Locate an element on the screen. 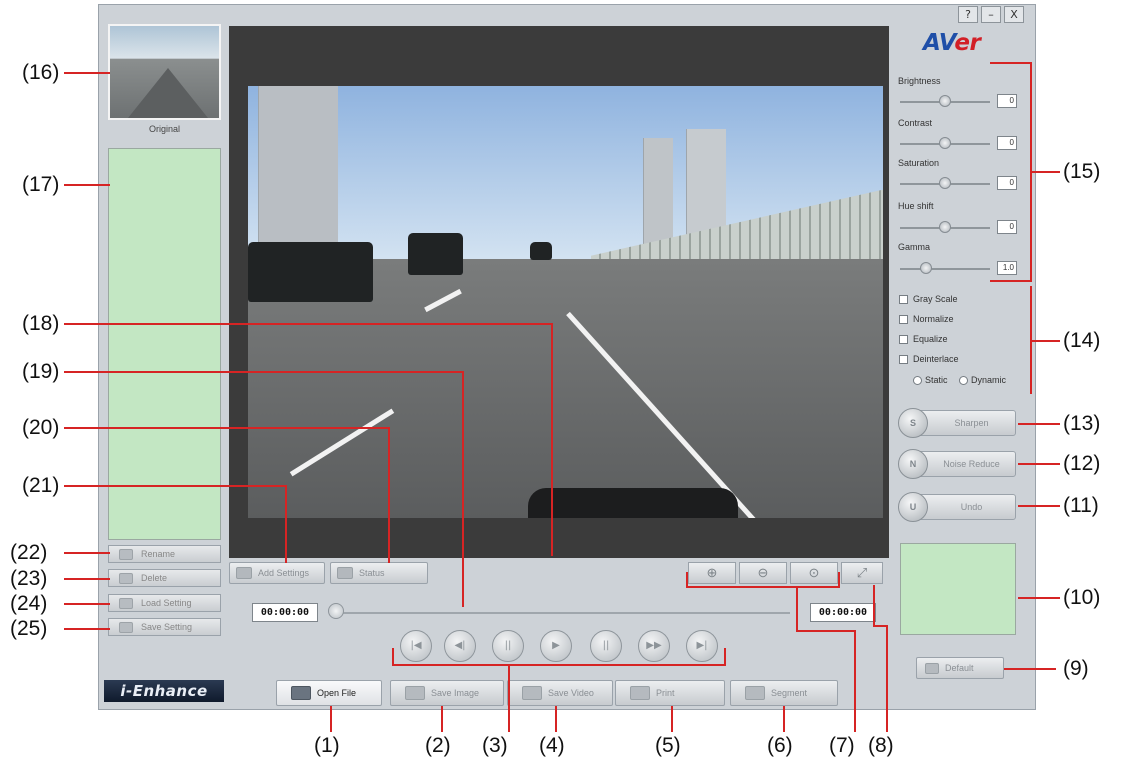 This screenshot has width=1126, height=773. timeline-track is located at coordinates (560, 613).